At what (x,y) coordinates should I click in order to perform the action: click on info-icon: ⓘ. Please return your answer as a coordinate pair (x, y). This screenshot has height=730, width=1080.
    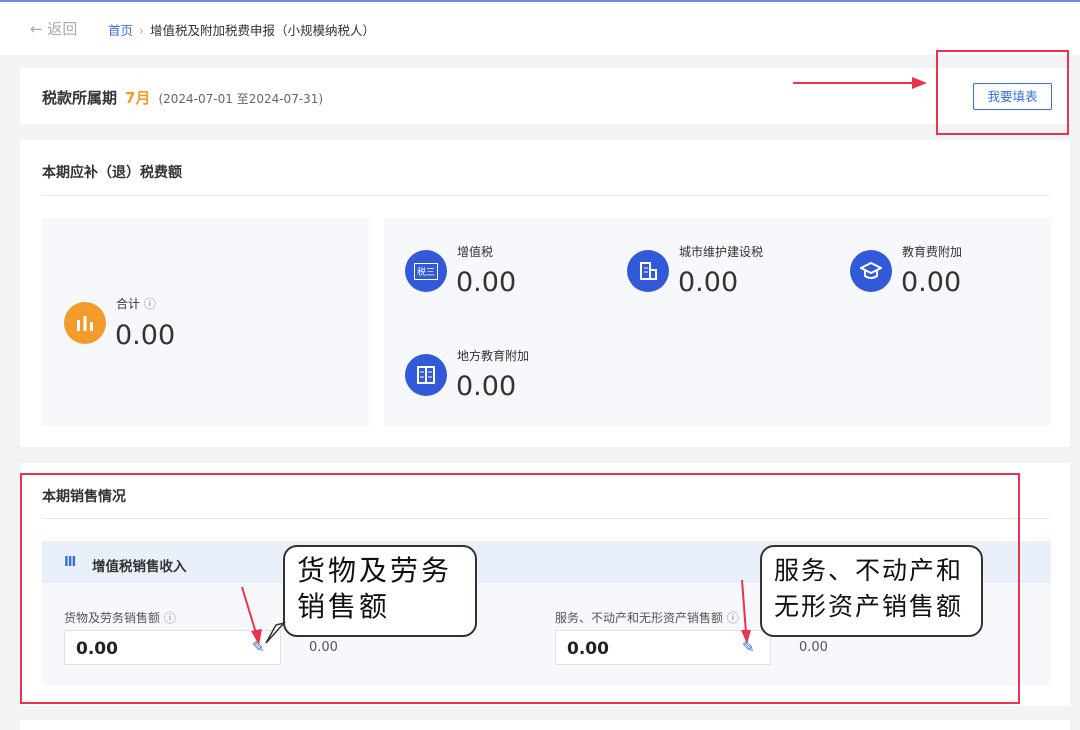
    Looking at the image, I should click on (150, 304).